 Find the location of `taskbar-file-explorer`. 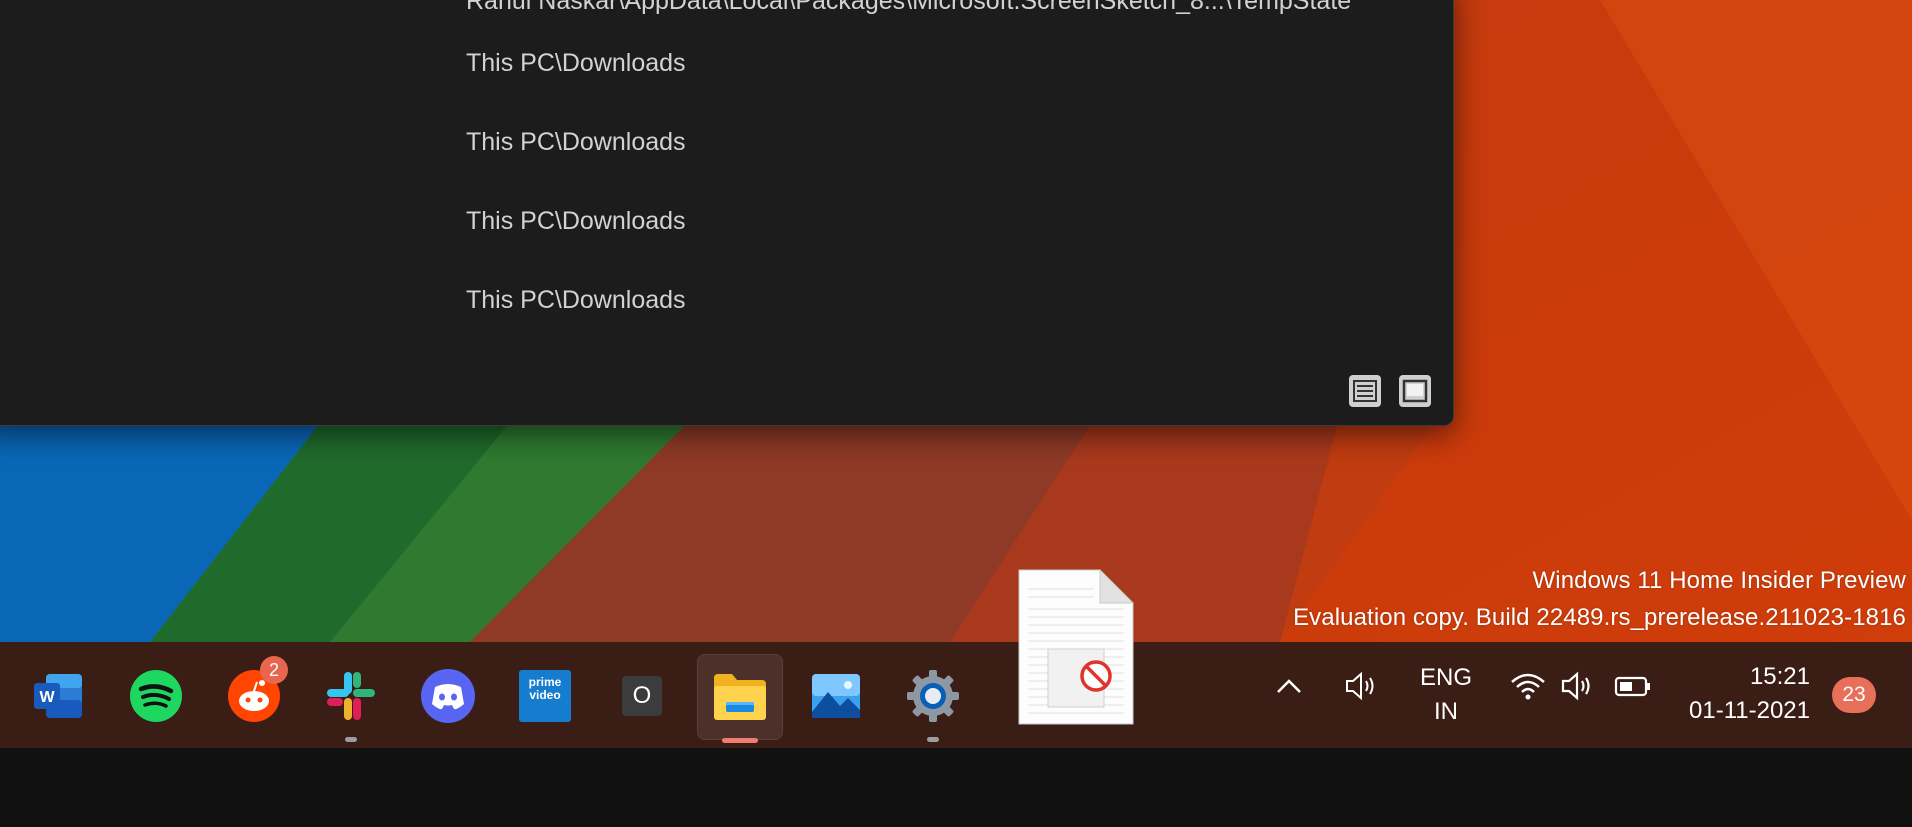

taskbar-file-explorer is located at coordinates (740, 698).